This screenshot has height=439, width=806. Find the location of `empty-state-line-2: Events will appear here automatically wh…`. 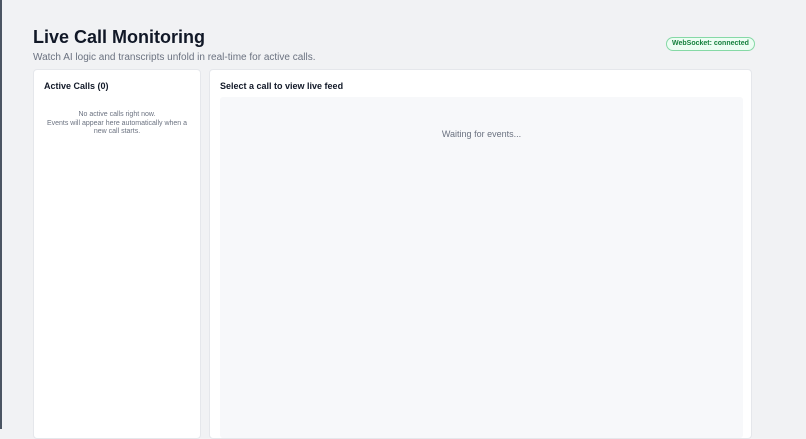

empty-state-line-2: Events will appear here automatically wh… is located at coordinates (117, 127).